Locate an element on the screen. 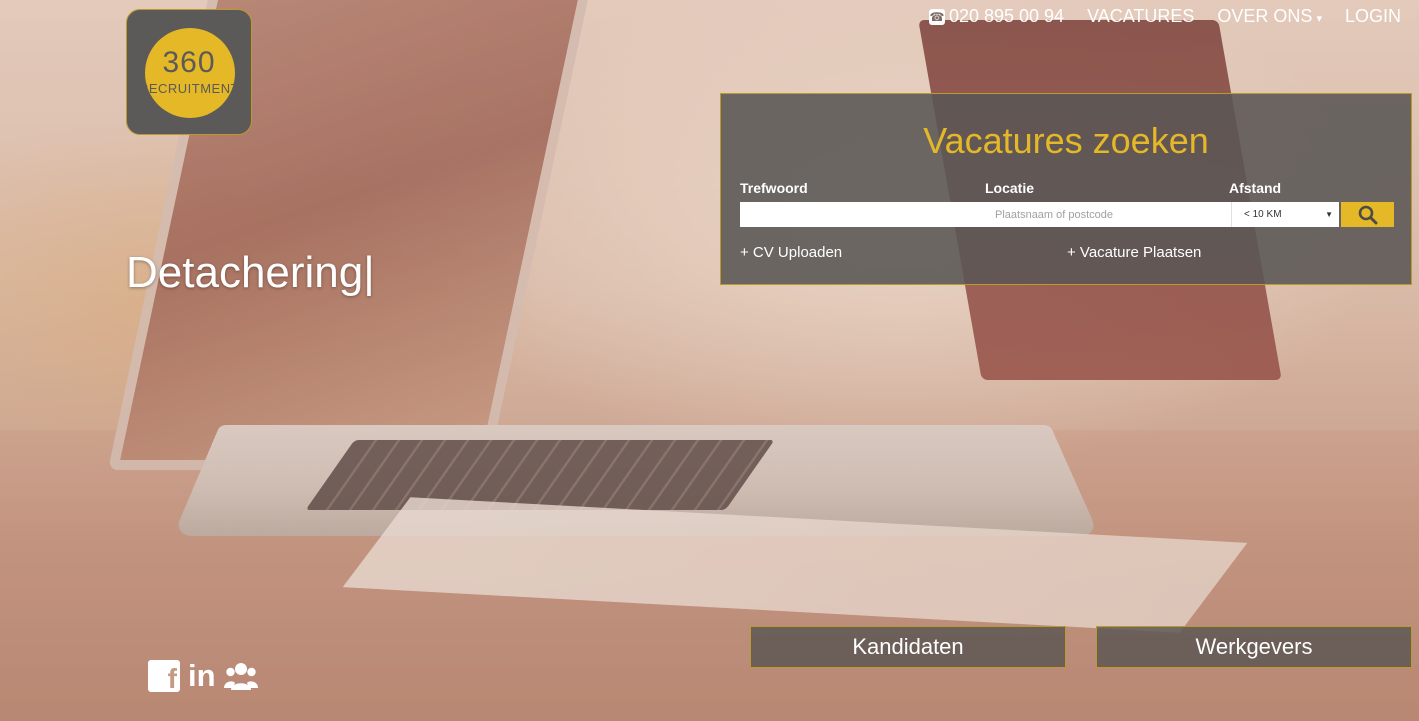  distance-selected-value: < 10 KM is located at coordinates (1263, 214).